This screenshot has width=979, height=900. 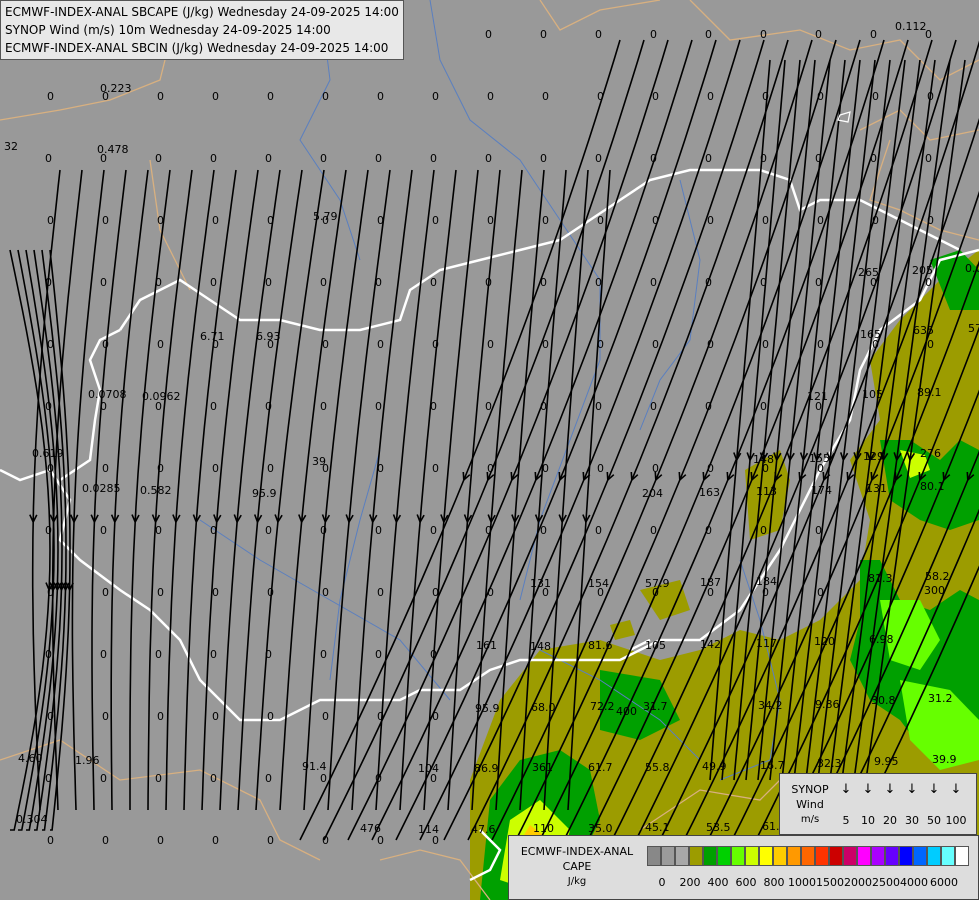 What do you see at coordinates (772, 765) in the screenshot?
I see `cape-value: 16.7` at bounding box center [772, 765].